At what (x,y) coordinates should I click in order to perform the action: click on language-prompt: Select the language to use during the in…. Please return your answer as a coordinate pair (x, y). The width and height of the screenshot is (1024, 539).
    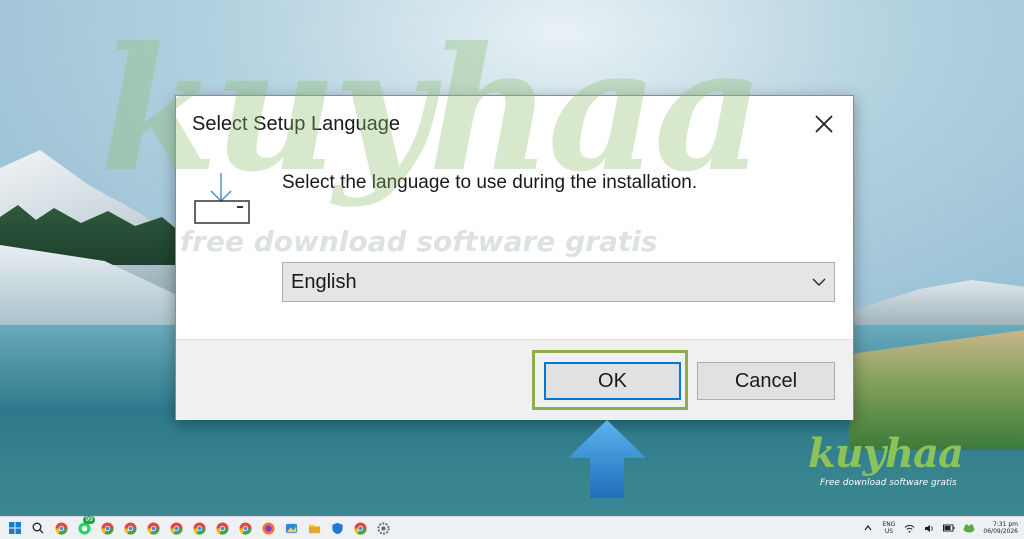
    Looking at the image, I should click on (490, 182).